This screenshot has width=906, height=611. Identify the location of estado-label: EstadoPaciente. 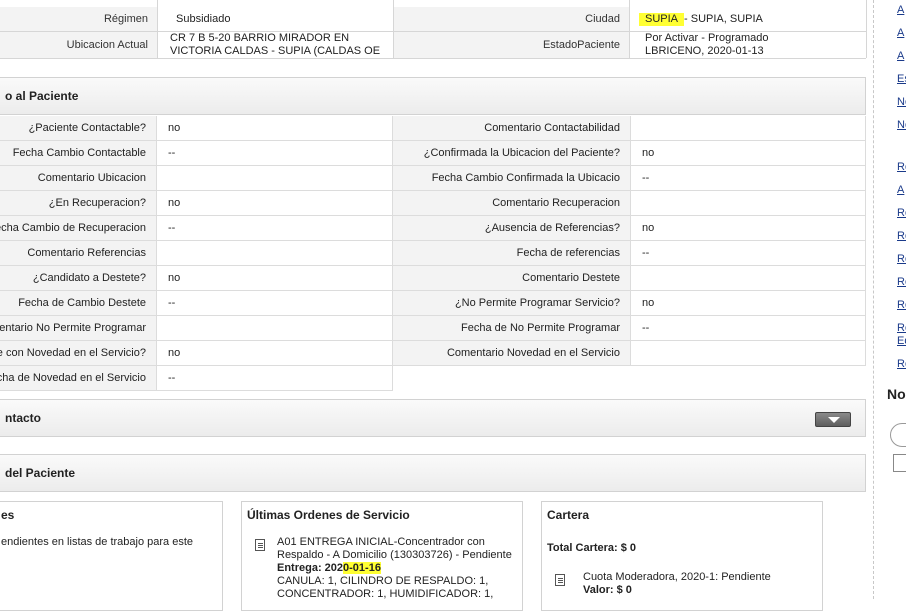
(511, 45).